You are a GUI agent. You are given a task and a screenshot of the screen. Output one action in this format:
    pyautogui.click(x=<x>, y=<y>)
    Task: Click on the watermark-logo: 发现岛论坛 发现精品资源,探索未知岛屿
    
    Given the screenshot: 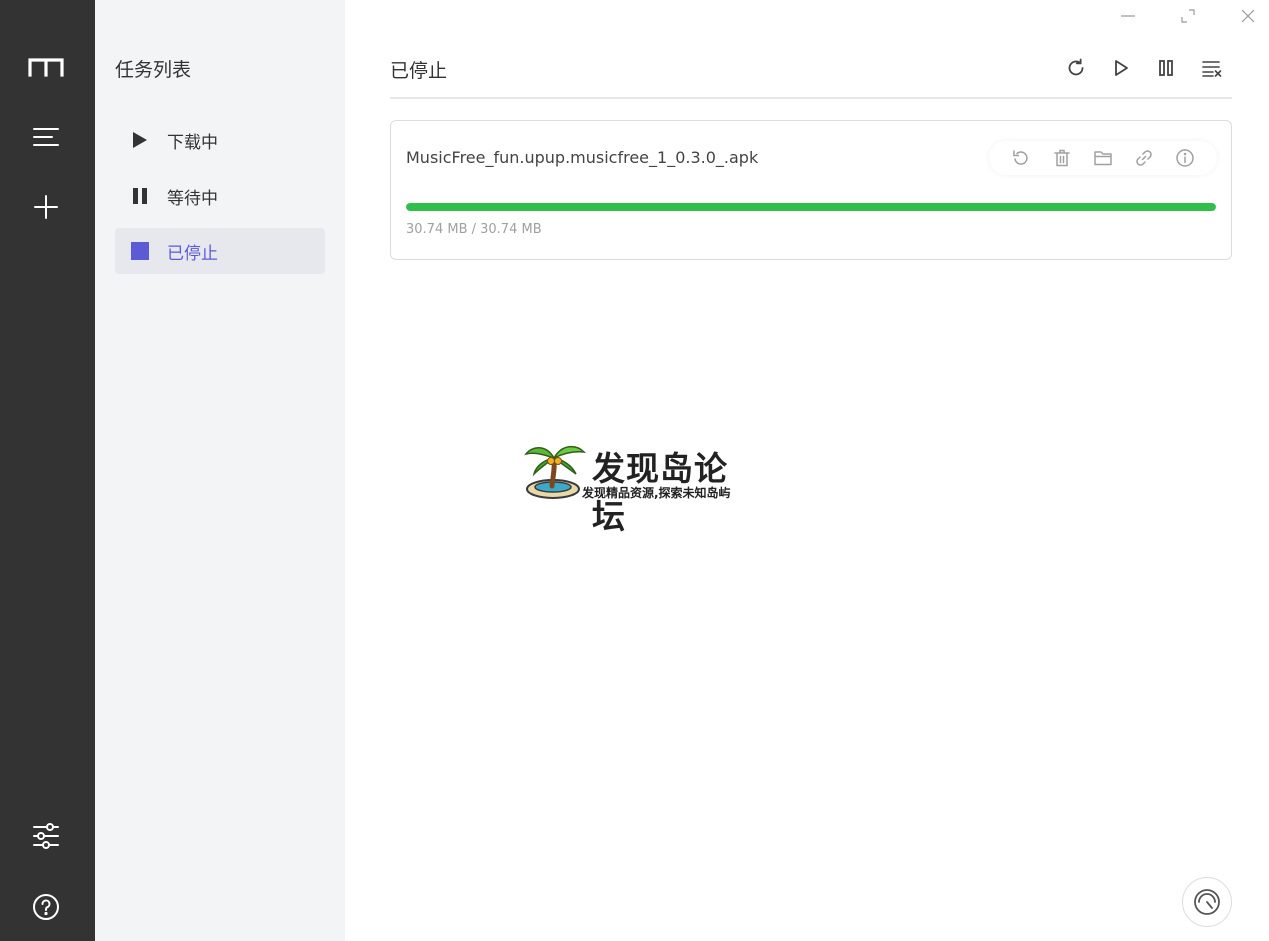 What is the action you would take?
    pyautogui.click(x=640, y=486)
    